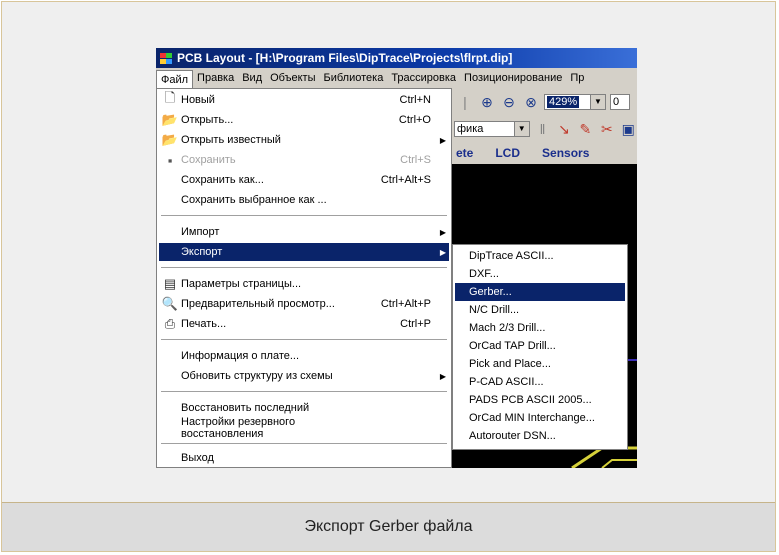 The image size is (779, 555). I want to click on zoom-value: 429%, so click(563, 102).